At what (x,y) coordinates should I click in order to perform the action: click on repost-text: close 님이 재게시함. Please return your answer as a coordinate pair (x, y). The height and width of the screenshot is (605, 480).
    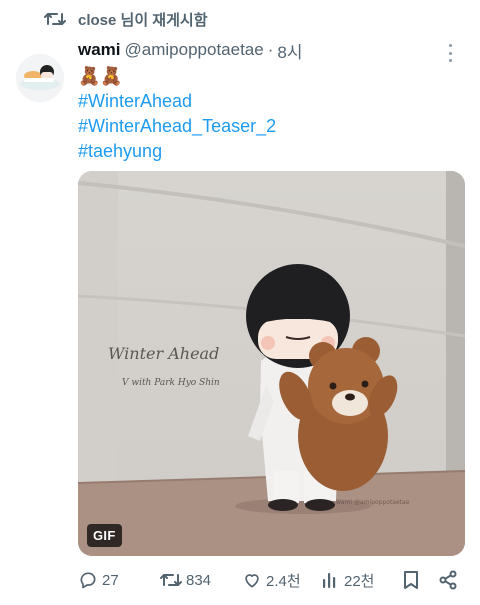
    Looking at the image, I should click on (143, 20).